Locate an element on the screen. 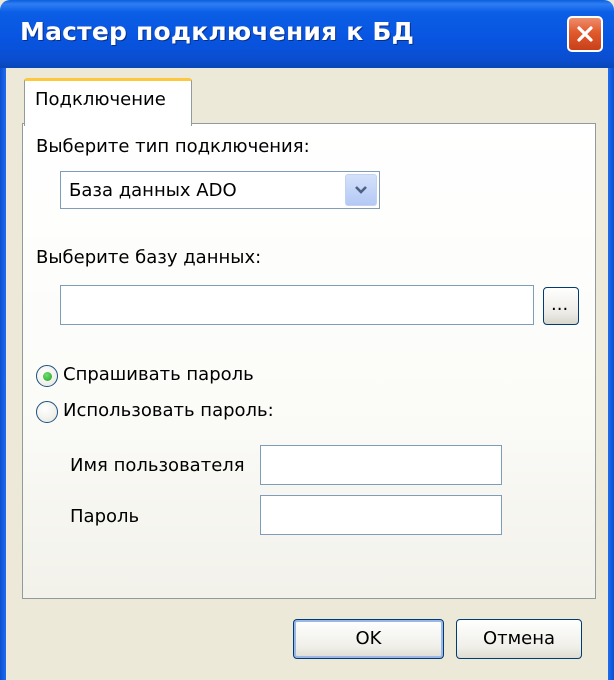  use-password-radio: Использовать пароль: is located at coordinates (176, 413).